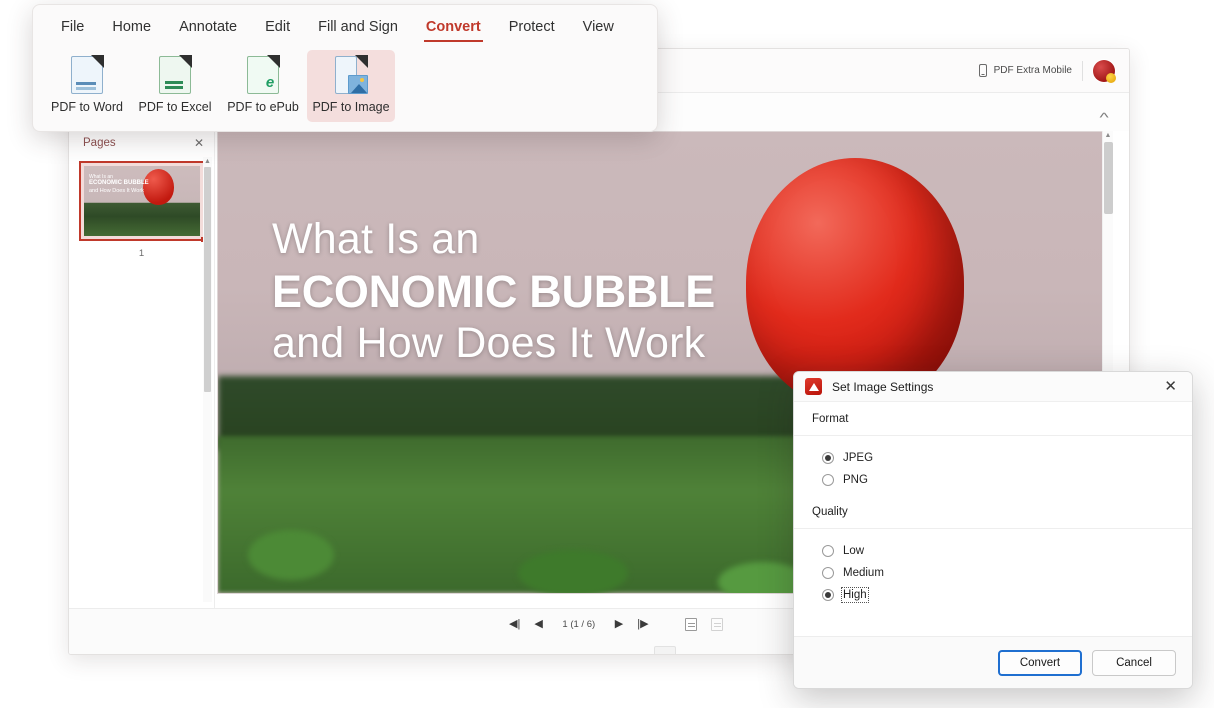 Image resolution: width=1214 pixels, height=708 pixels. What do you see at coordinates (87, 74) in the screenshot?
I see `pdf-to-word-icon` at bounding box center [87, 74].